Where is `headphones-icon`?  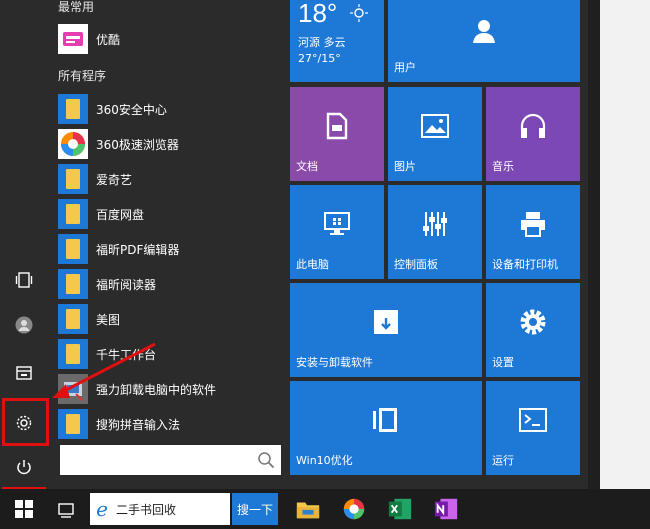
headphones-icon is located at coordinates (533, 126).